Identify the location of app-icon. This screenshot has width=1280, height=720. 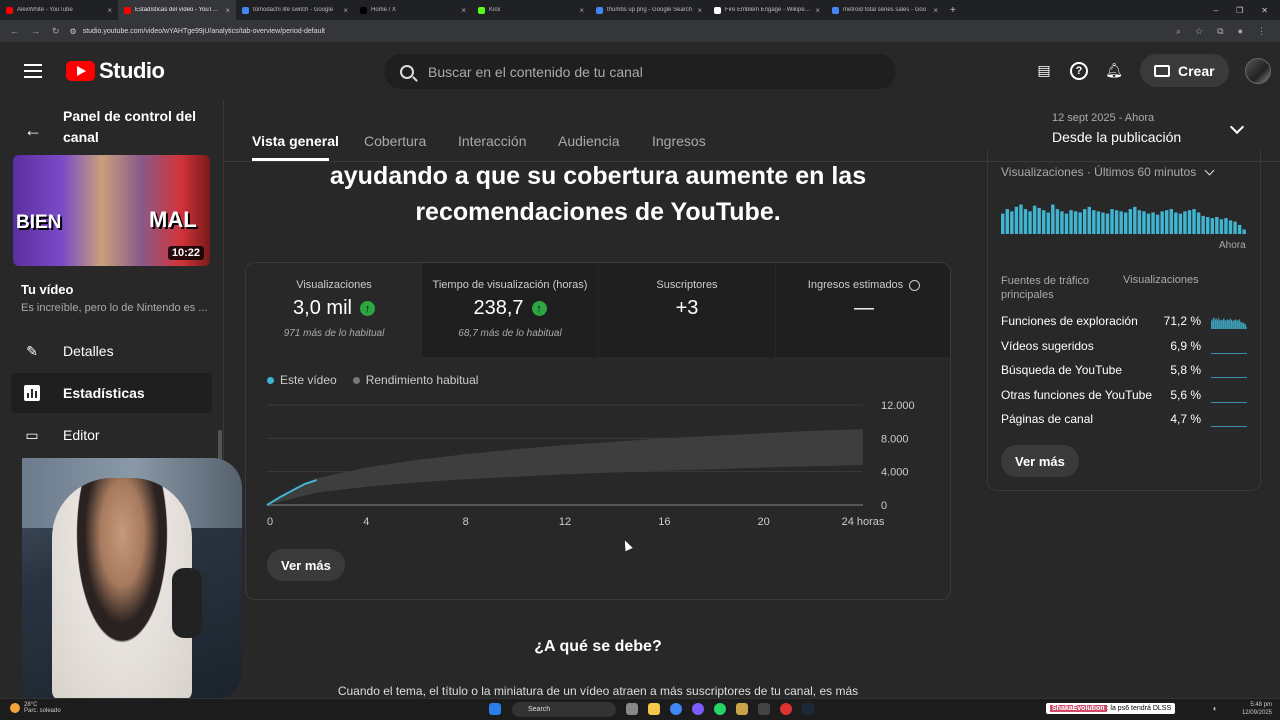
(742, 709).